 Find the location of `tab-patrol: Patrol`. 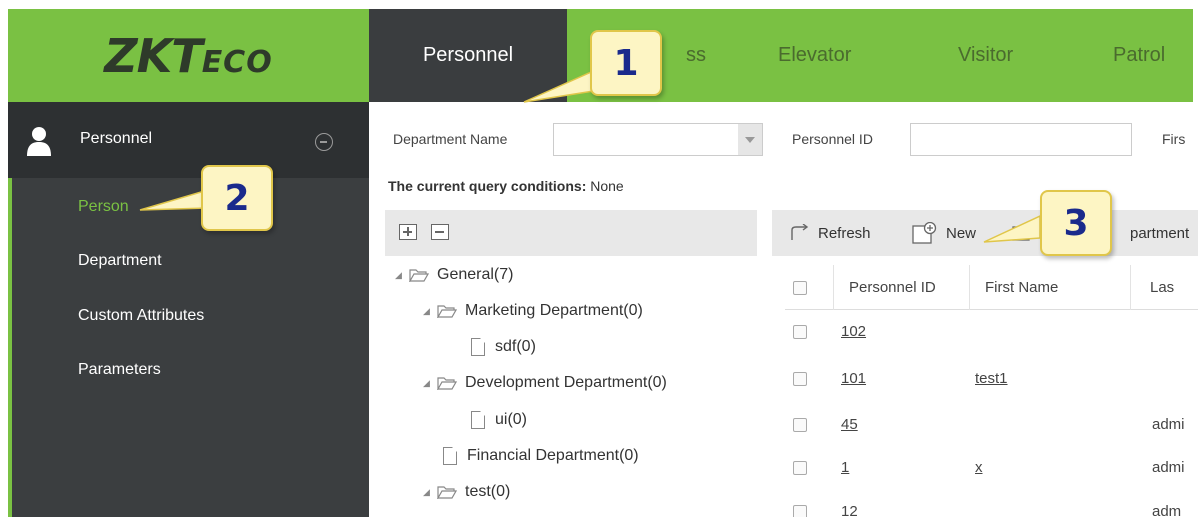

tab-patrol: Patrol is located at coordinates (1139, 55).